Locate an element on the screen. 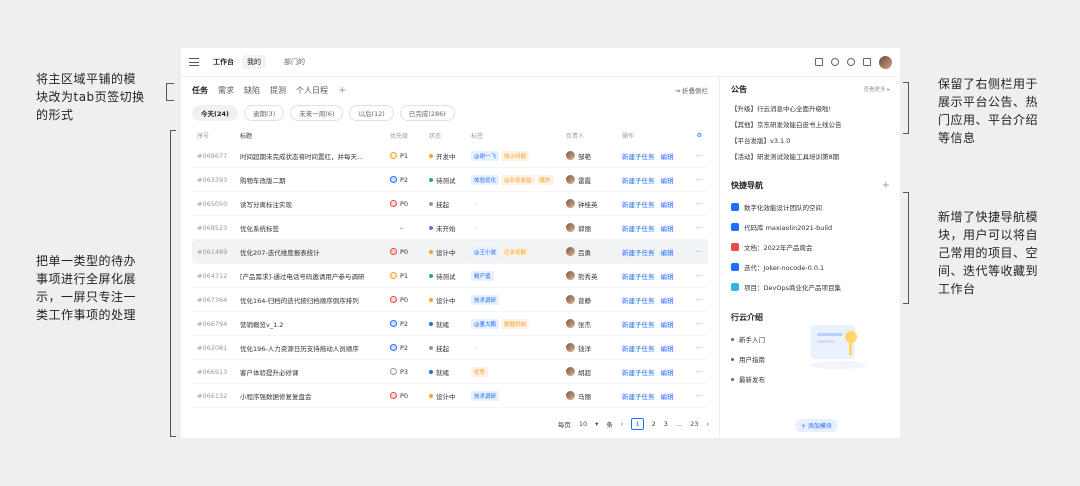 This screenshot has height=486, width=1080. tab-workbench: 工作台 is located at coordinates (223, 62).